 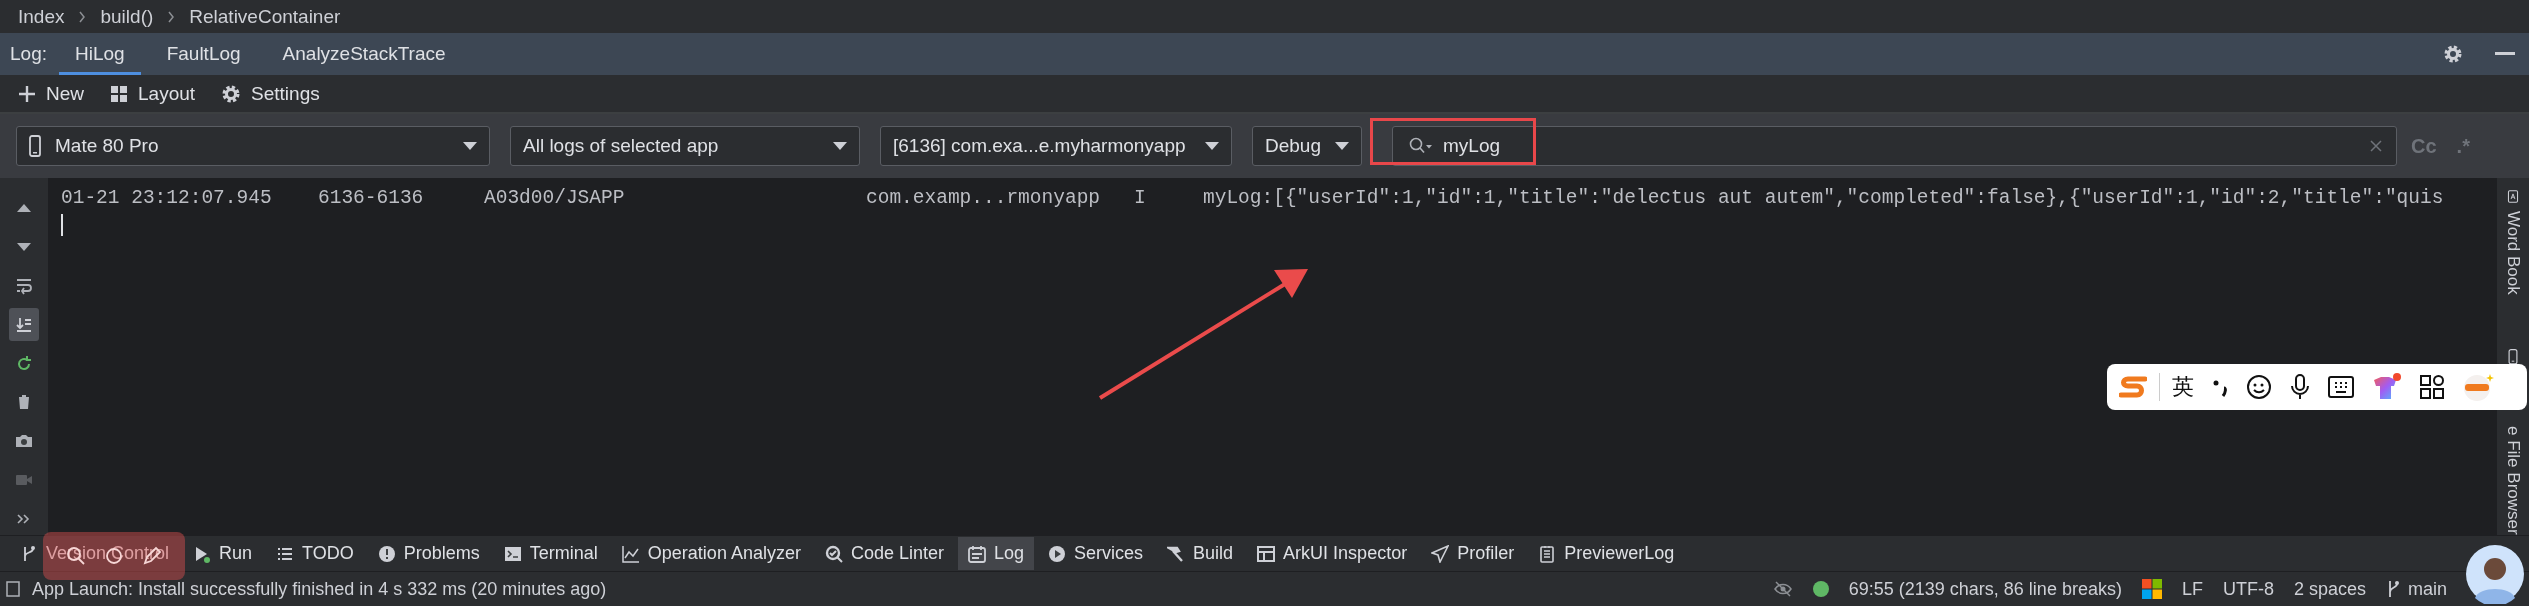 I want to click on smiley-icon, so click(x=2259, y=387).